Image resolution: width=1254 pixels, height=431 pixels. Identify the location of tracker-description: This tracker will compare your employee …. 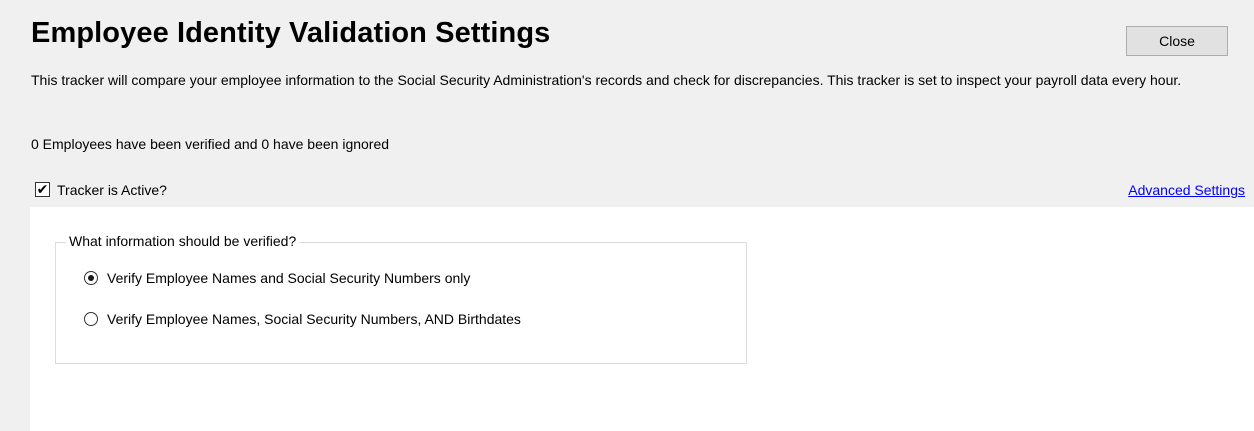
(606, 80).